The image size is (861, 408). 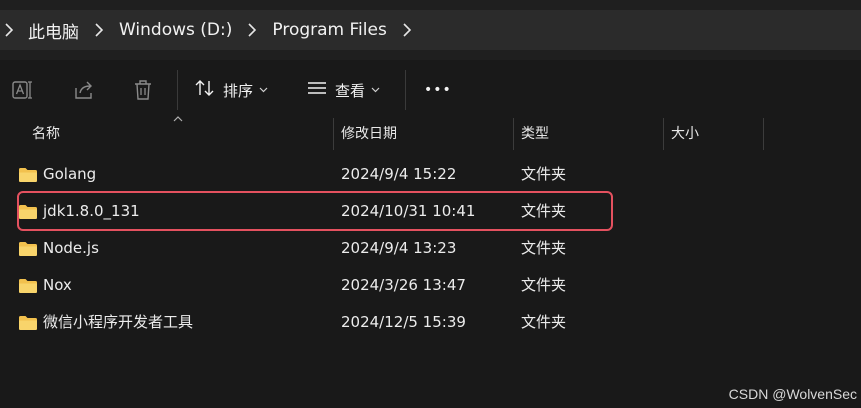 I want to click on sort-label: 排序, so click(x=238, y=90).